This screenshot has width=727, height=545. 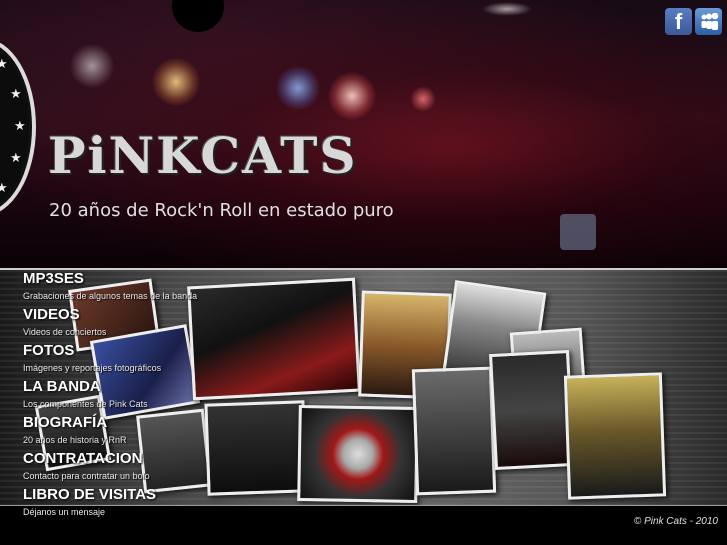 I want to click on footer-divider, so click(x=363, y=505).